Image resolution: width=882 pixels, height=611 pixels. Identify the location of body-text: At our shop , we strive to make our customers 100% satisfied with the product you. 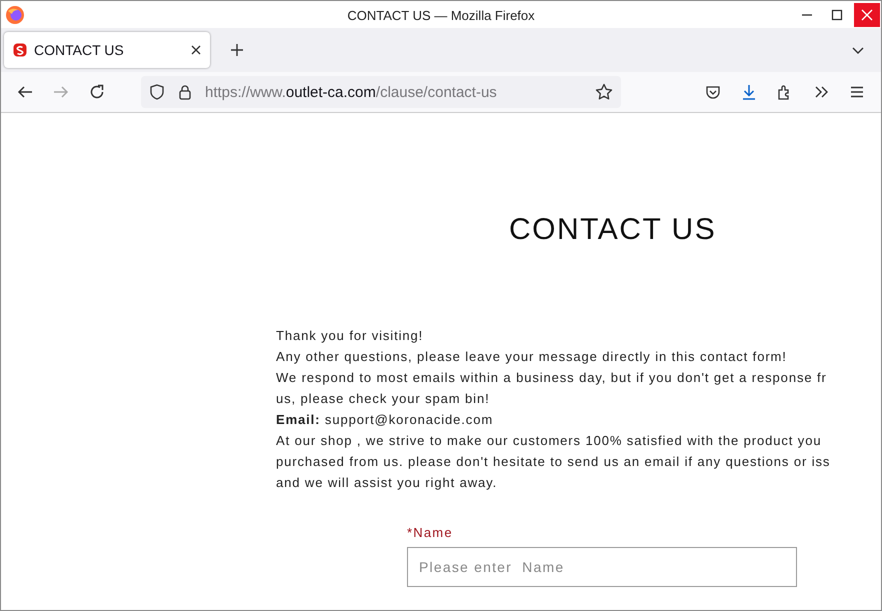
(549, 441).